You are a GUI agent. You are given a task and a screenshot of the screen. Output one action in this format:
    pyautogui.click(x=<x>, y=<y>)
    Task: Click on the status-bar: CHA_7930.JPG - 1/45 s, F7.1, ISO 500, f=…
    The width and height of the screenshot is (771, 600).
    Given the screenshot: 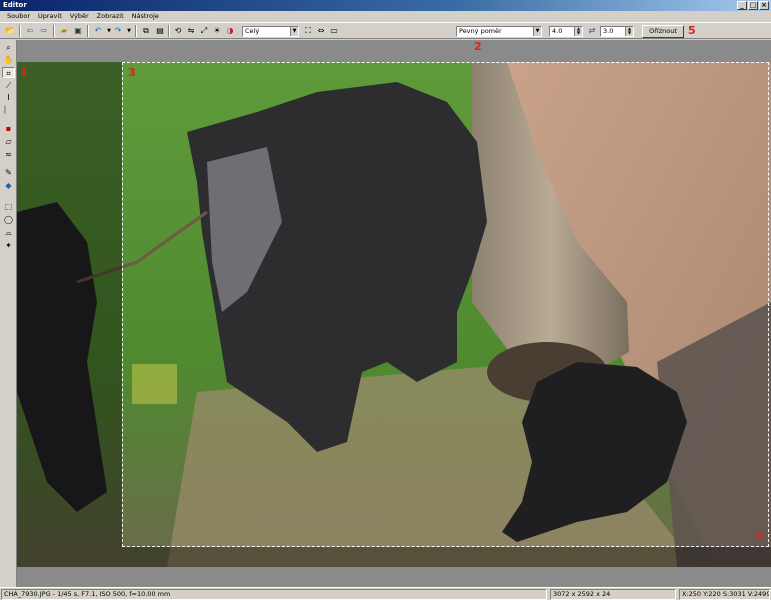 What is the action you would take?
    pyautogui.click(x=385, y=593)
    